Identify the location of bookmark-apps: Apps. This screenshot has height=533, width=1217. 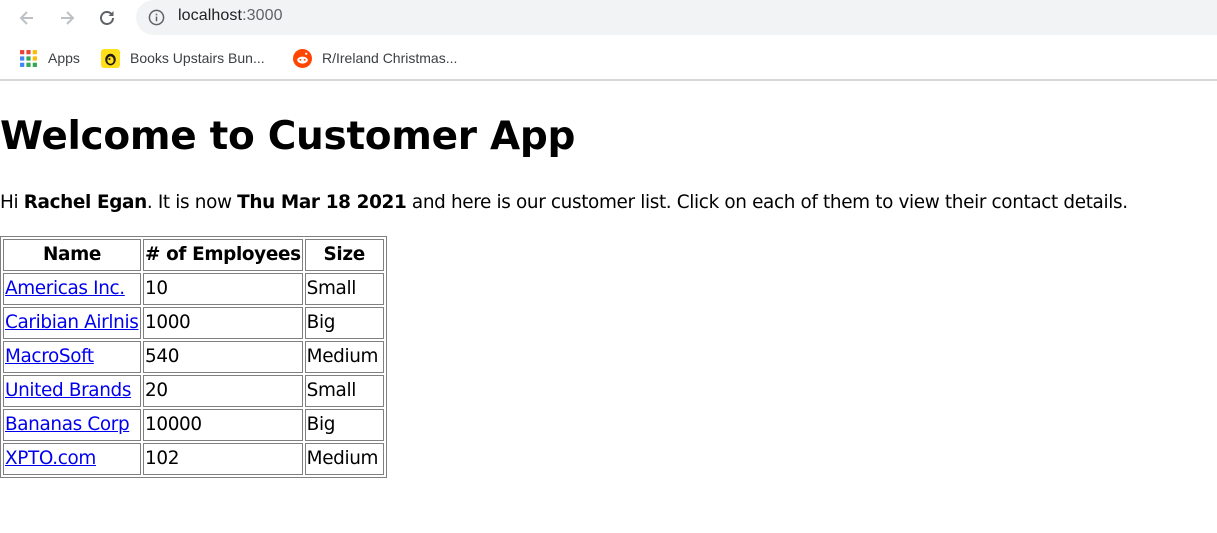
(49, 58).